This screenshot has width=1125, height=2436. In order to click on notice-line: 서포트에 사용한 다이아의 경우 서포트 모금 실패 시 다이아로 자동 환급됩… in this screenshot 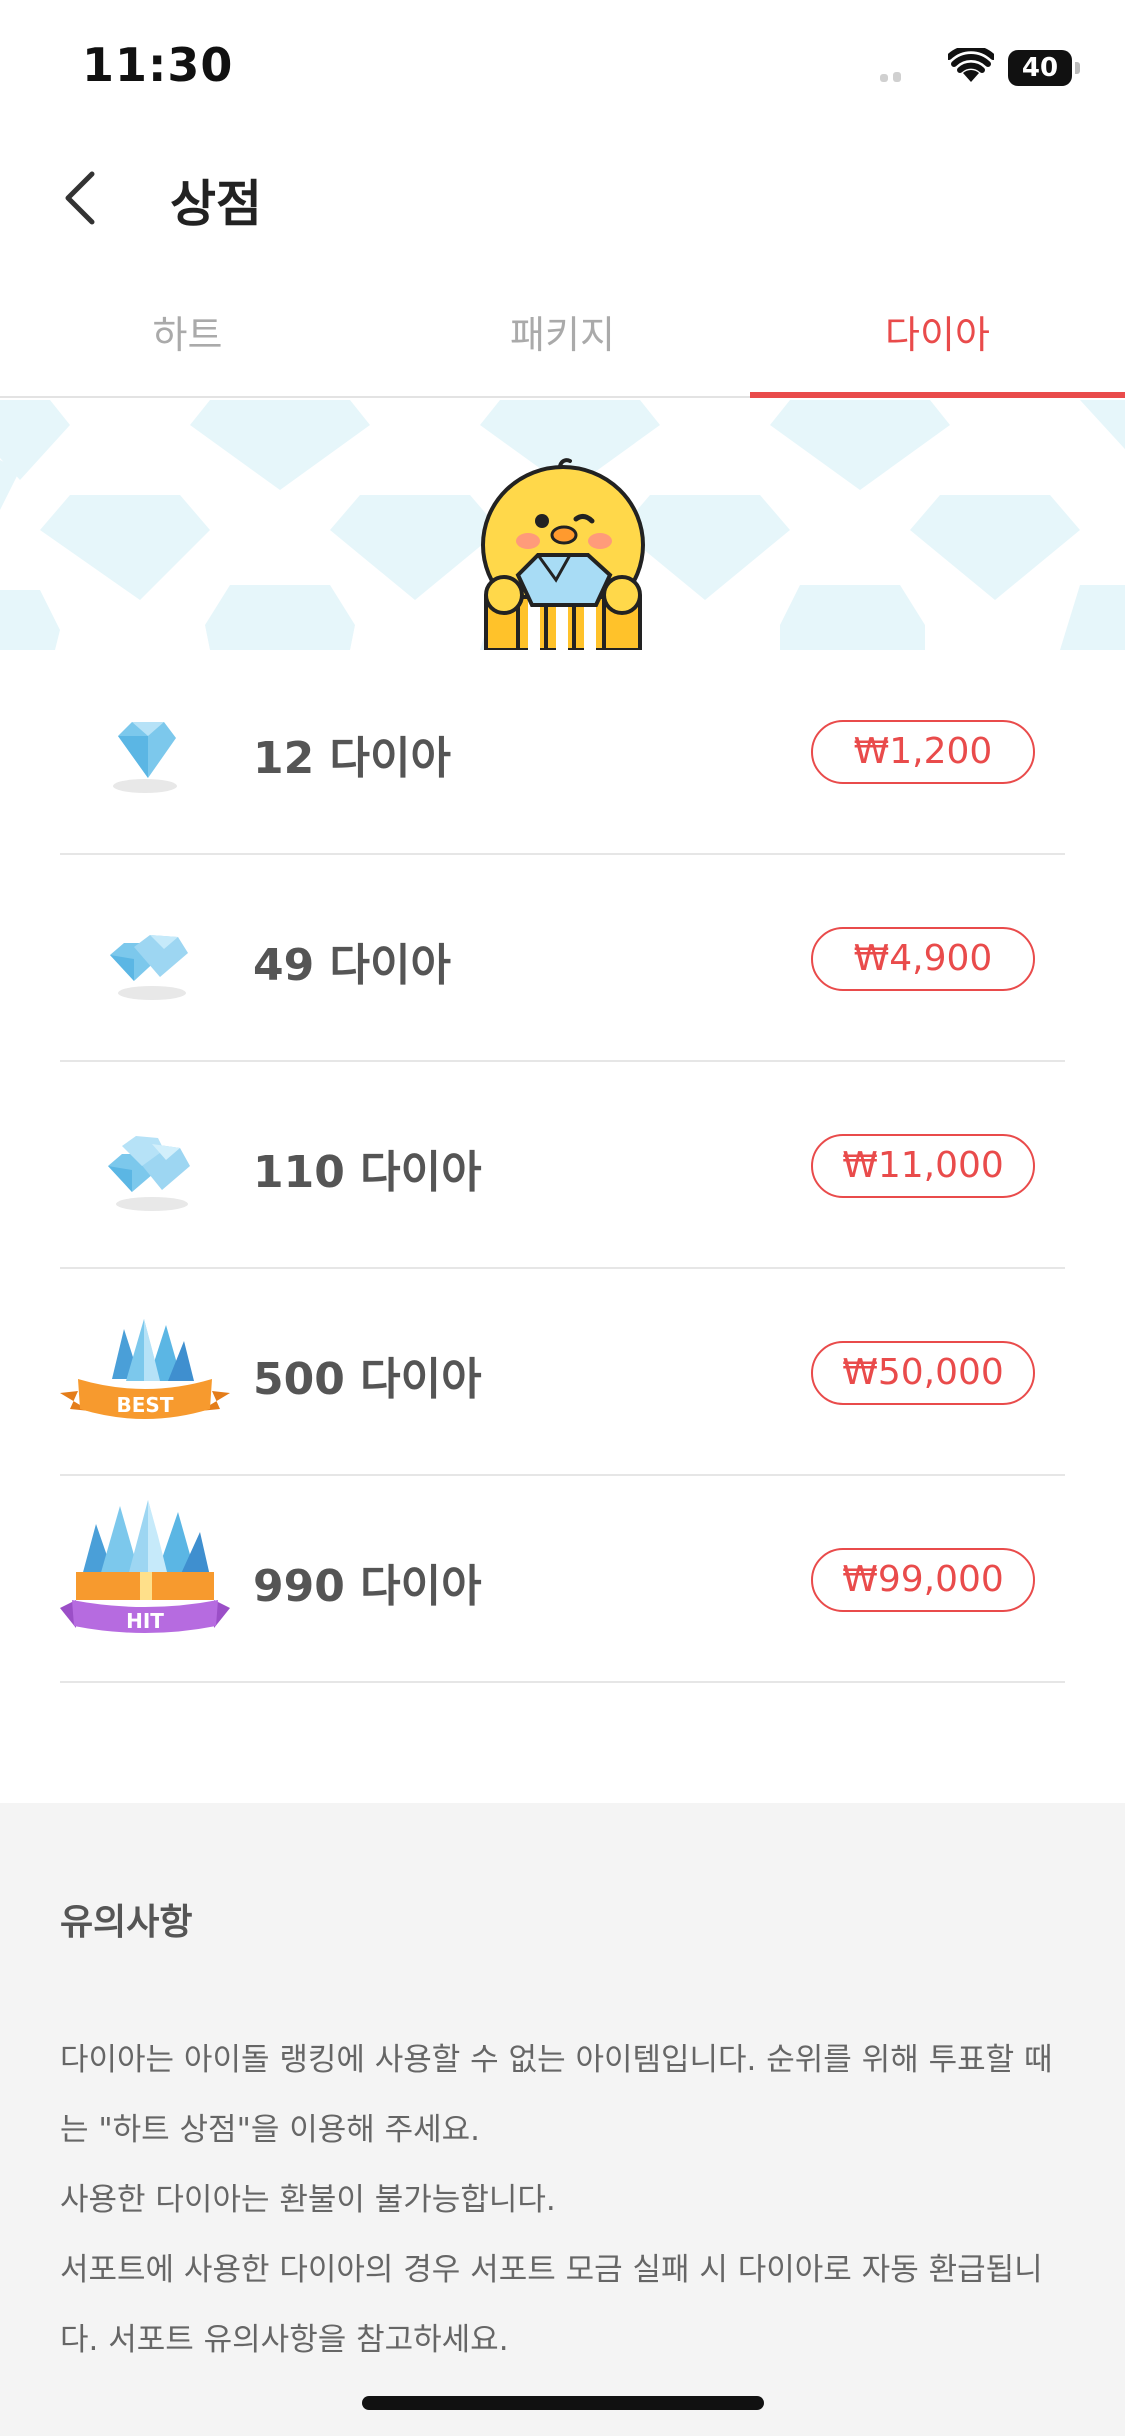, I will do `click(551, 2305)`.